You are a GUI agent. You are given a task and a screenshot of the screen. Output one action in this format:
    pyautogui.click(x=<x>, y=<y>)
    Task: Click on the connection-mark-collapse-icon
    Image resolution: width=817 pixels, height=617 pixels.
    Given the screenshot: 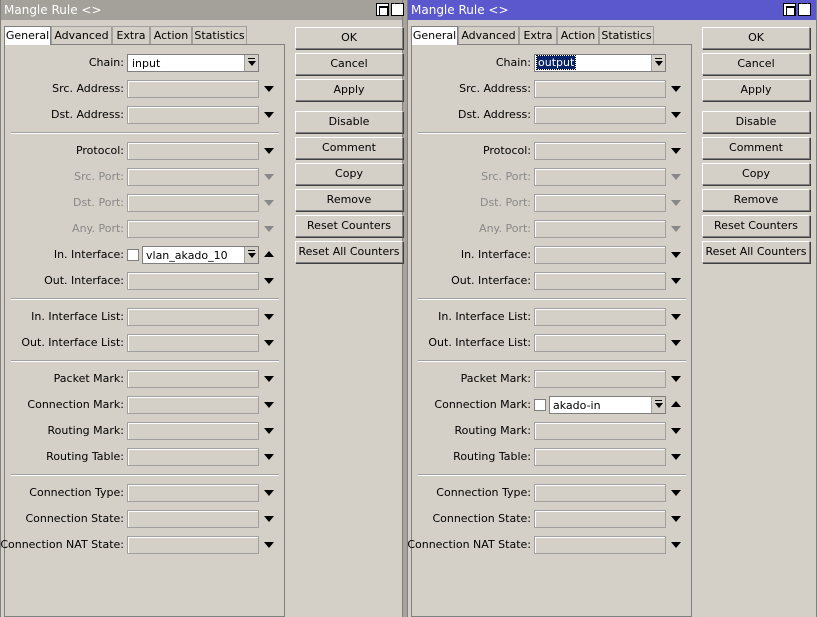 What is the action you would take?
    pyautogui.click(x=676, y=404)
    